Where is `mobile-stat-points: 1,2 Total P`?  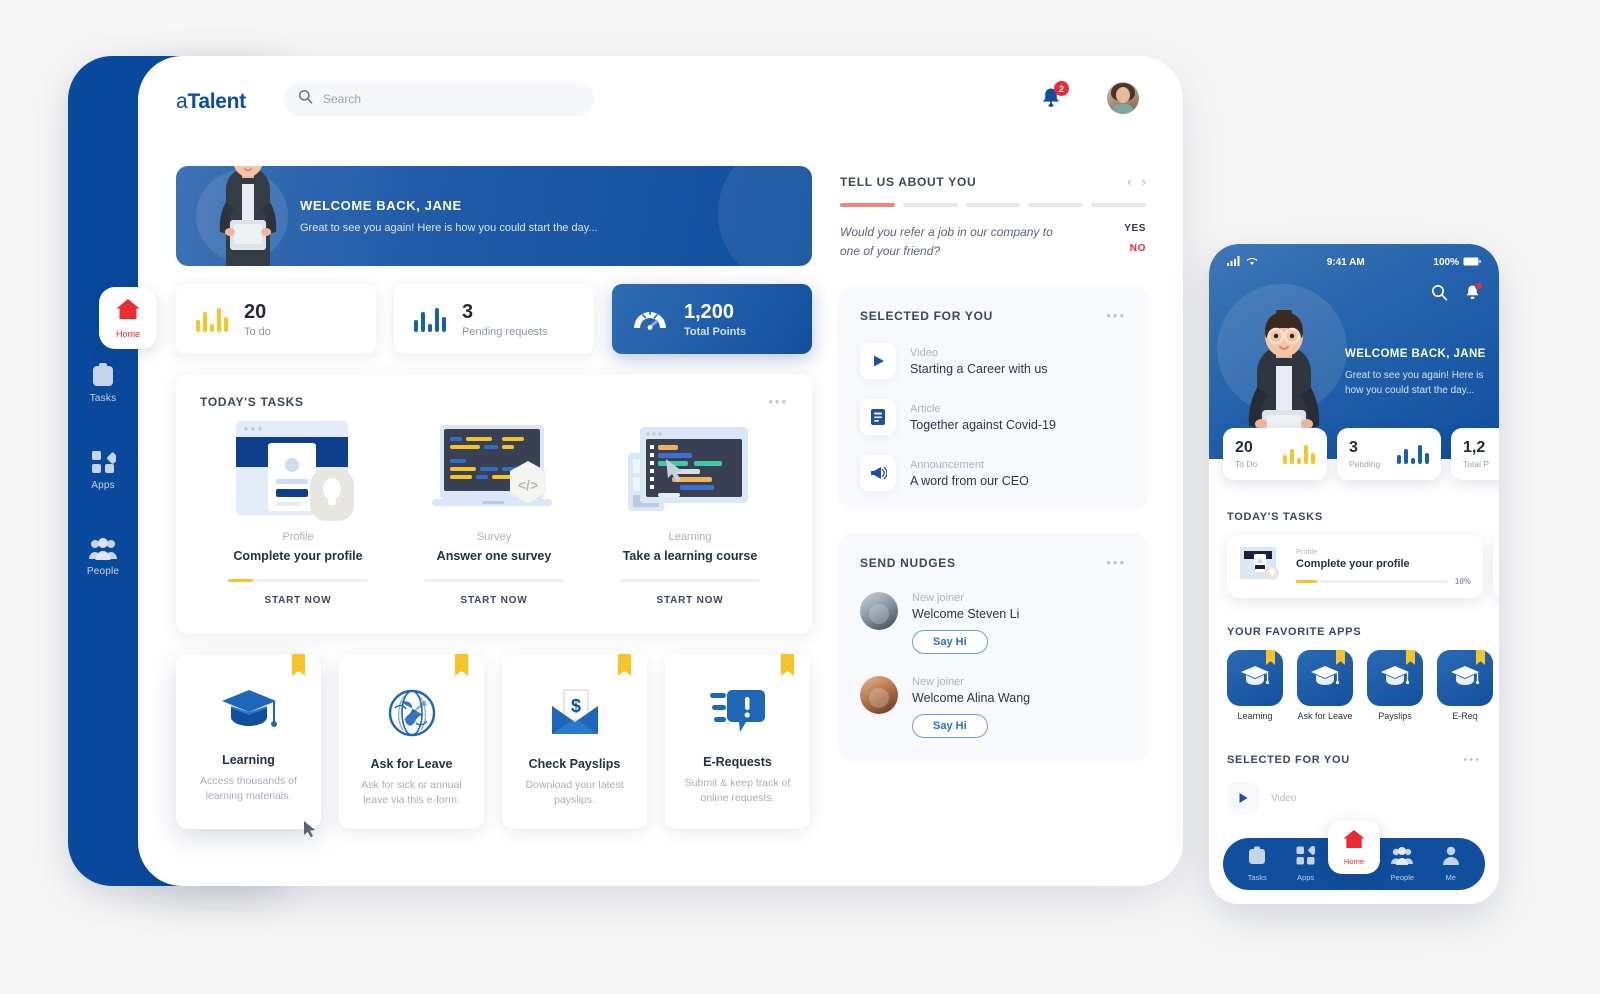 mobile-stat-points: 1,2 Total P is located at coordinates (1475, 454).